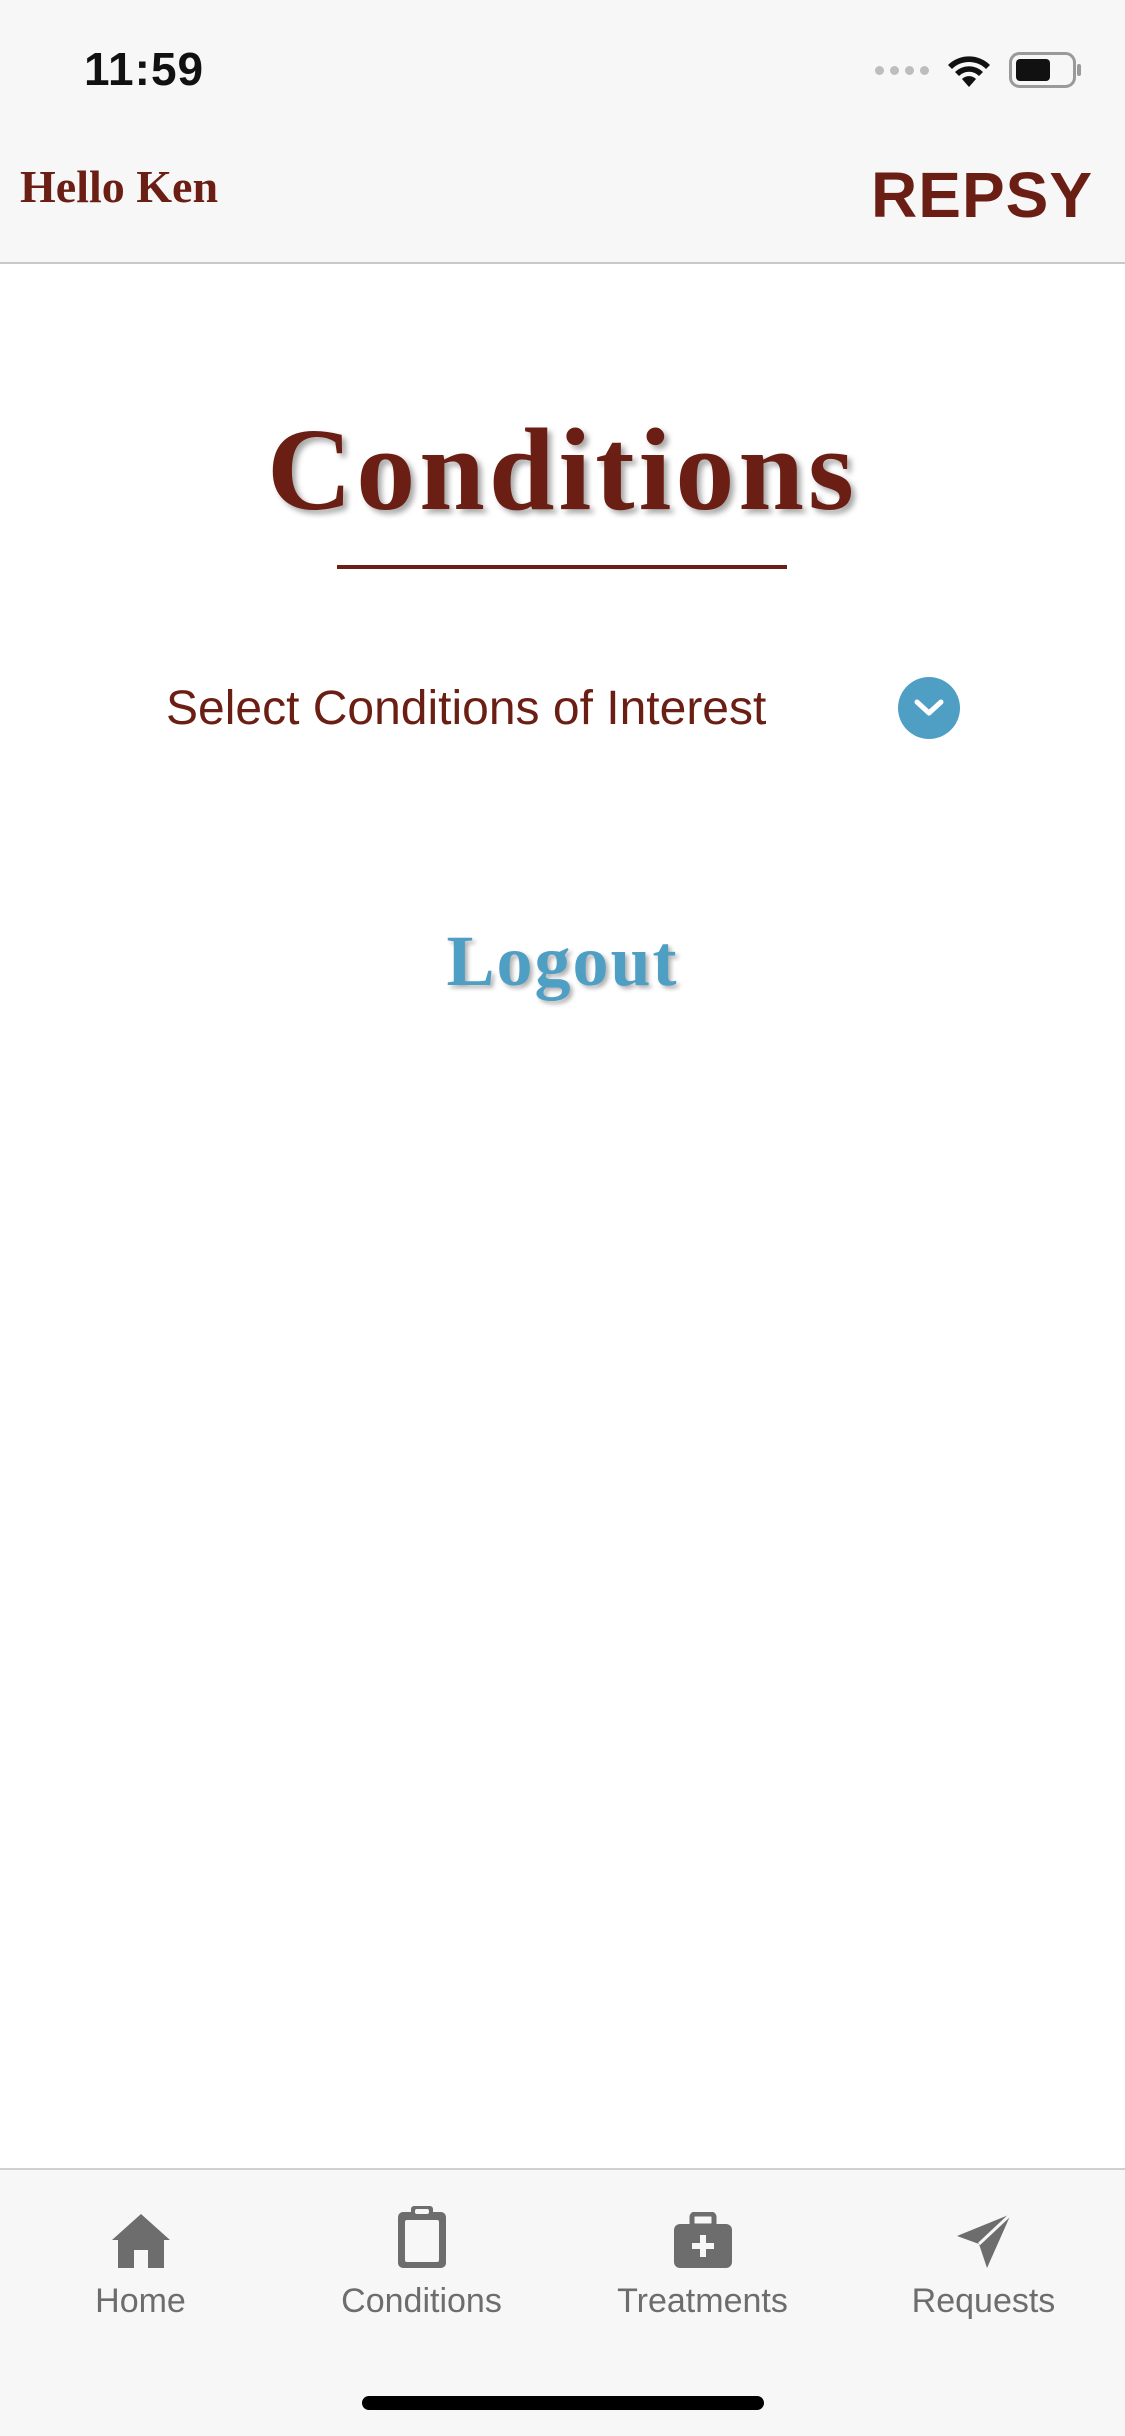  What do you see at coordinates (1046, 70) in the screenshot?
I see `battery-icon` at bounding box center [1046, 70].